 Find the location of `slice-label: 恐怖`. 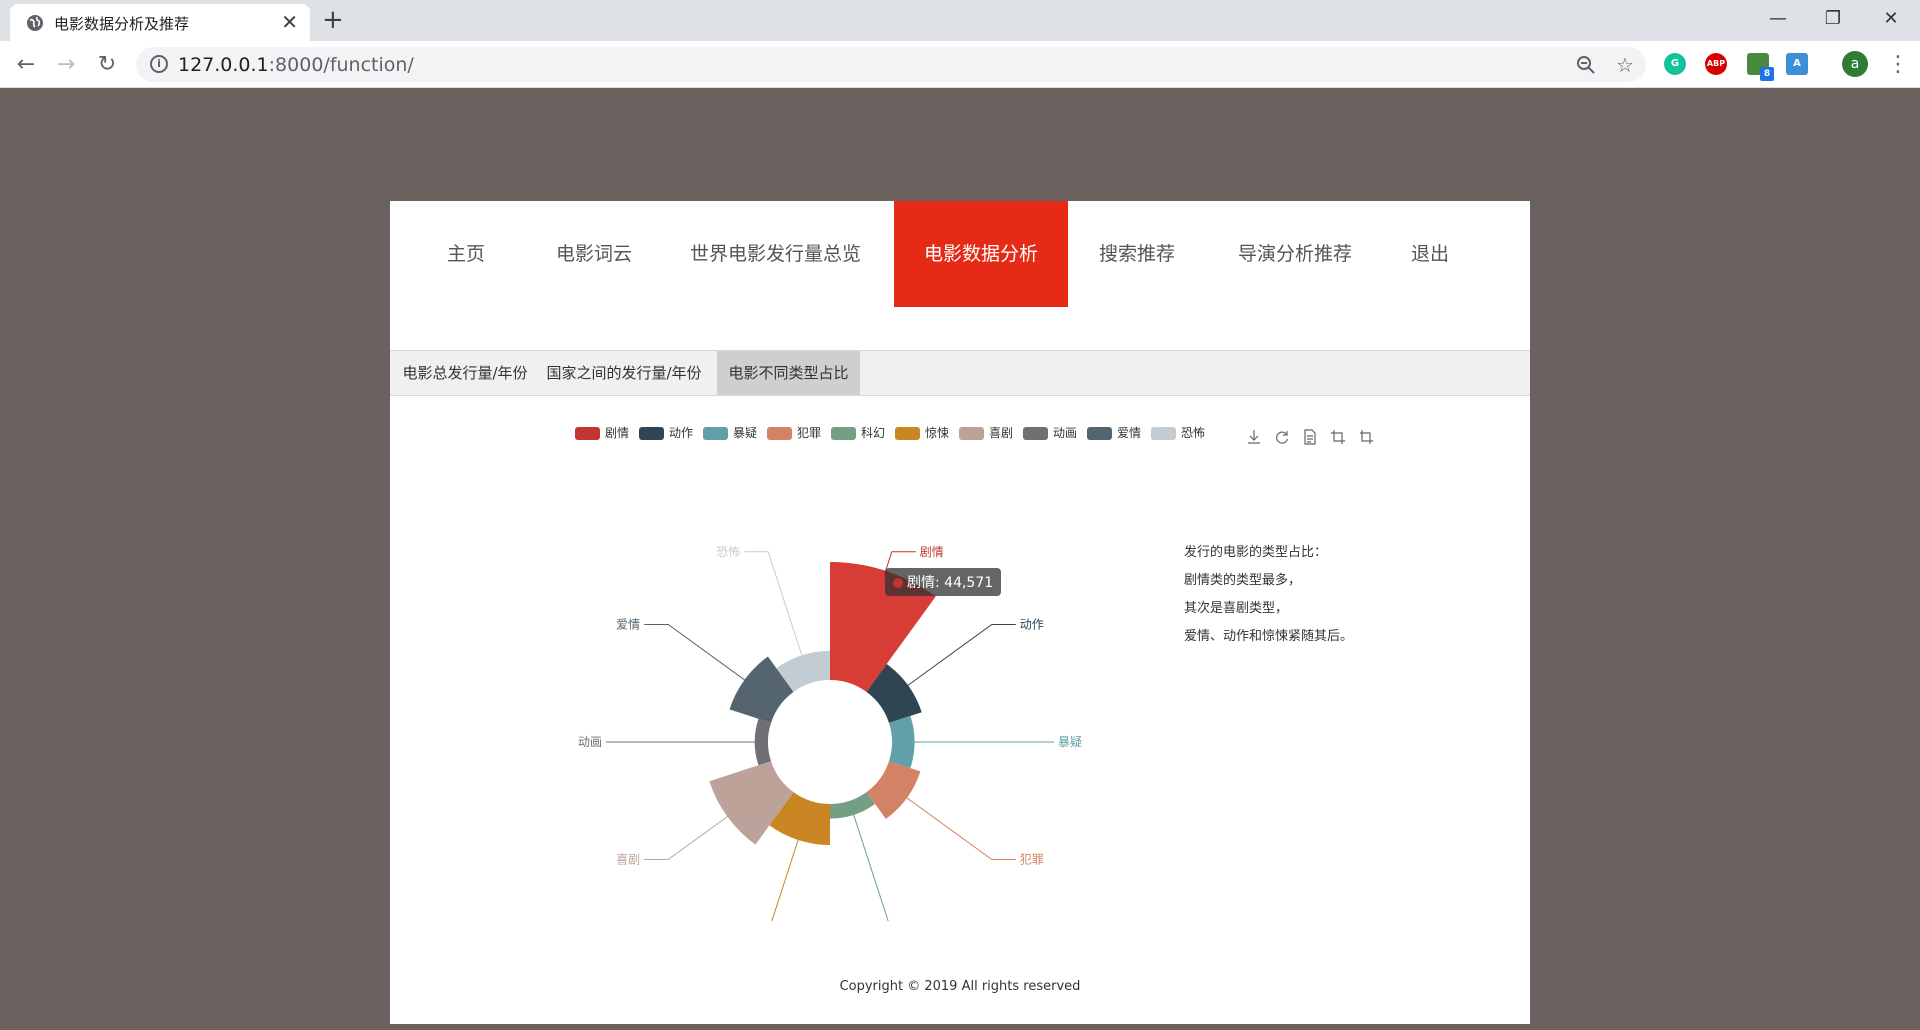

slice-label: 恐怖 is located at coordinates (728, 551).